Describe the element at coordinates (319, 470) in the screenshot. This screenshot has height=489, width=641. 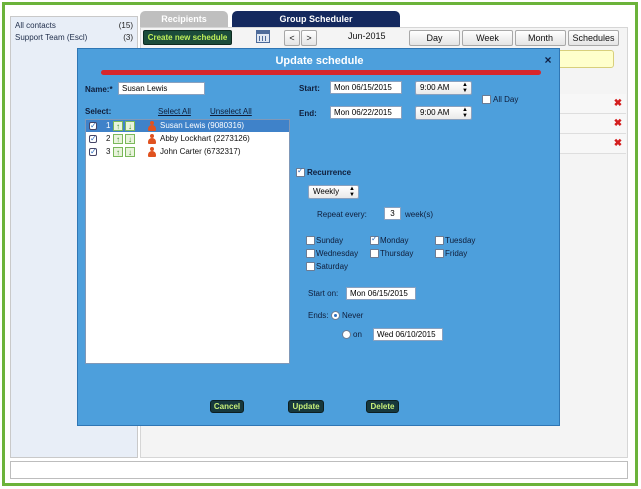
I see `status-bar` at that location.